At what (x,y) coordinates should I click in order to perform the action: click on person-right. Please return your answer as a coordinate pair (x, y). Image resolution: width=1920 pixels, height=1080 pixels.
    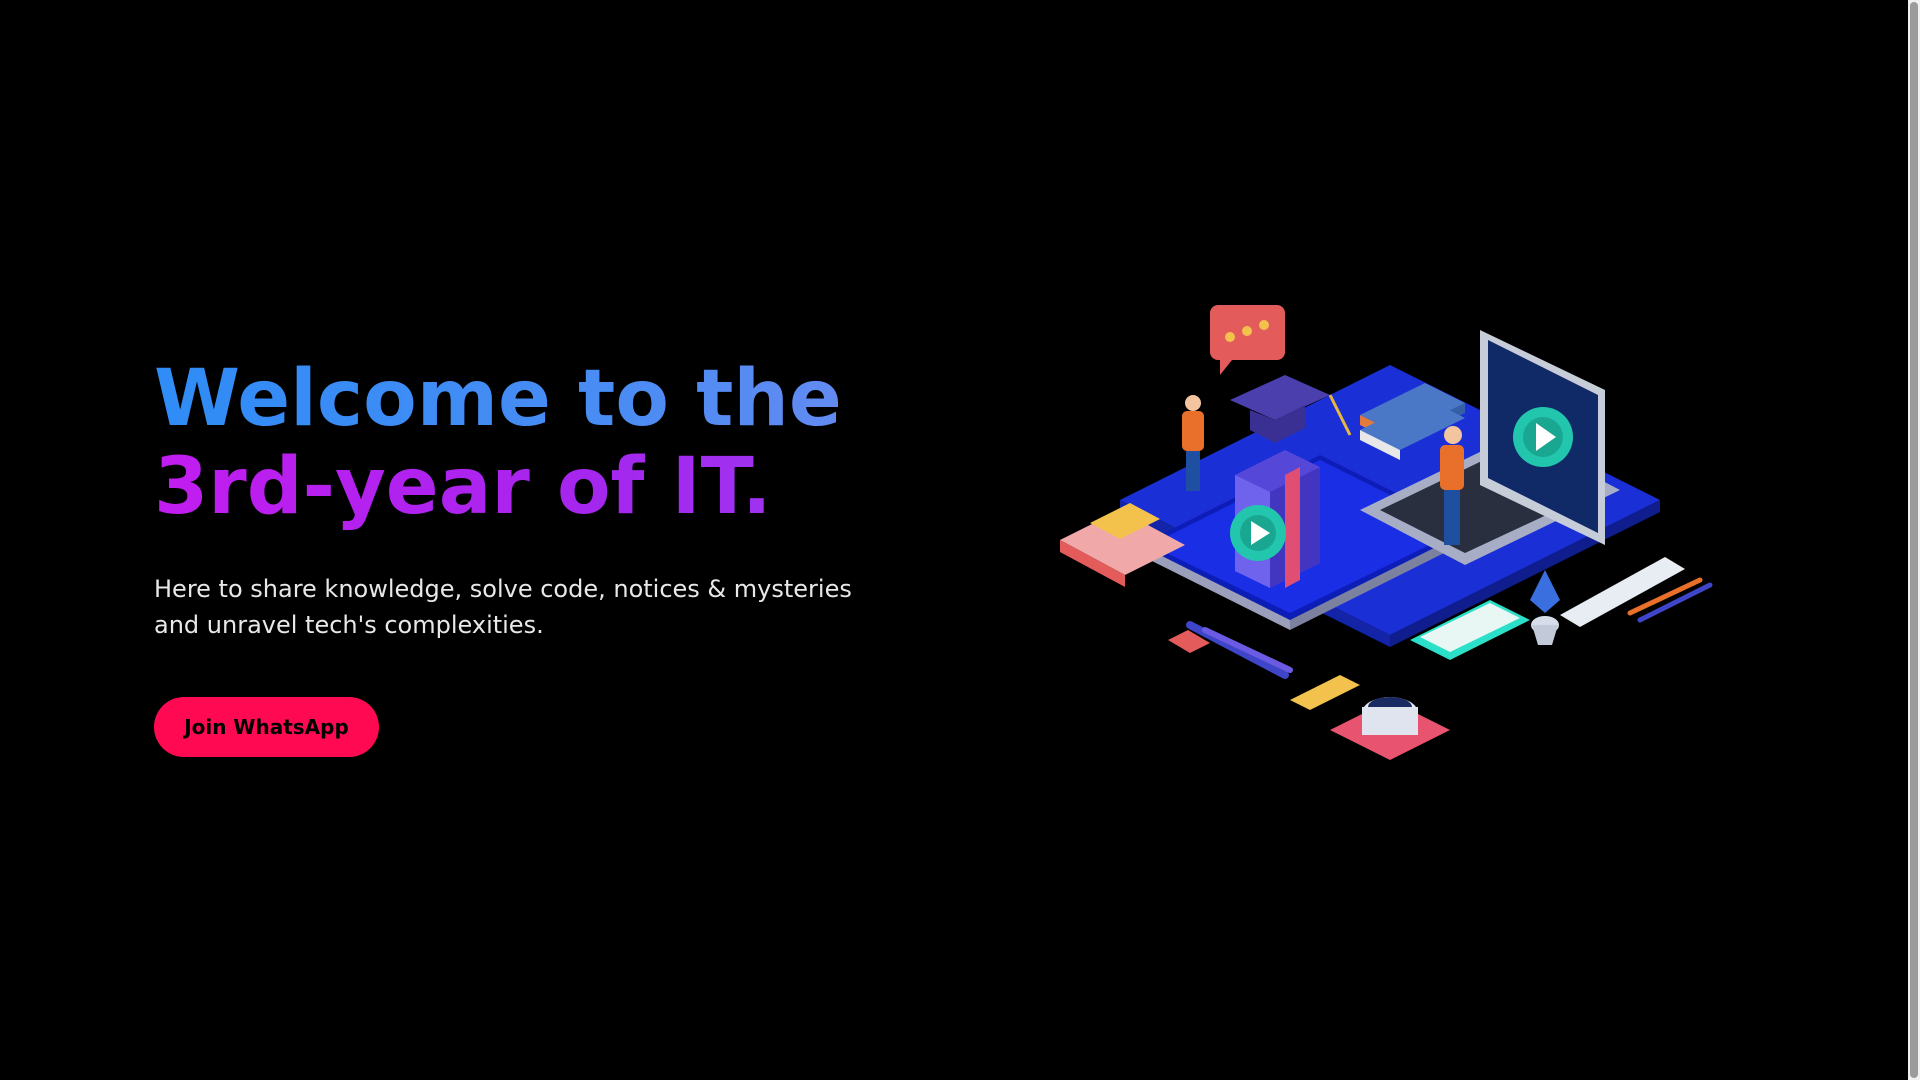
    Looking at the image, I should click on (1453, 435).